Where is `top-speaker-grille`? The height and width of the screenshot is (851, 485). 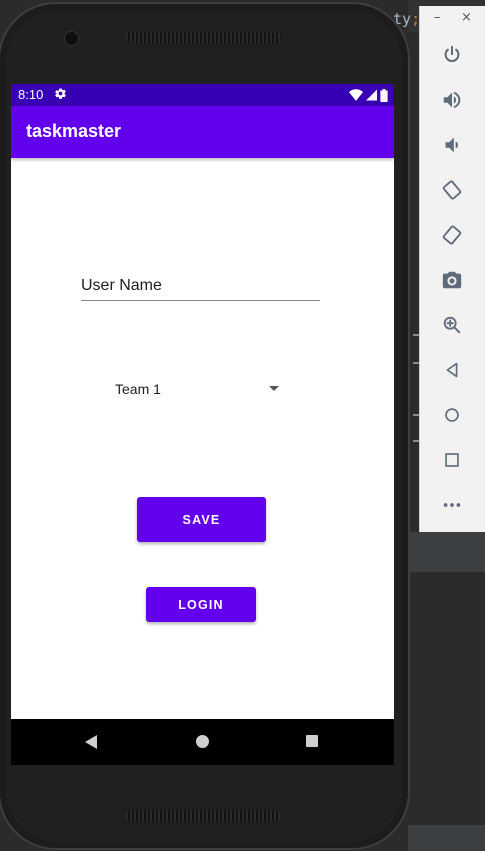
top-speaker-grille is located at coordinates (203, 37).